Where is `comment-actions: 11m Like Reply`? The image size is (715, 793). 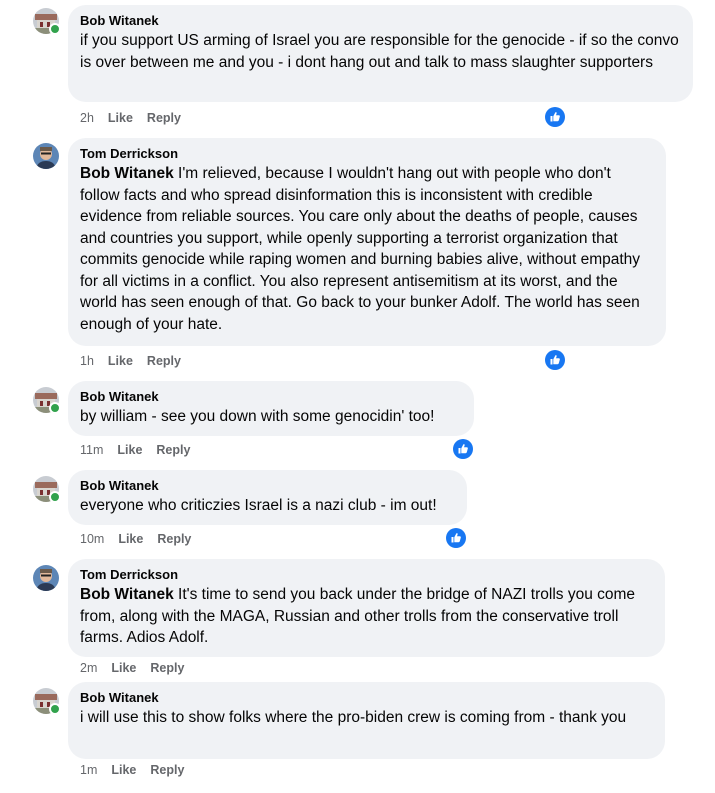
comment-actions: 11m Like Reply is located at coordinates (135, 450).